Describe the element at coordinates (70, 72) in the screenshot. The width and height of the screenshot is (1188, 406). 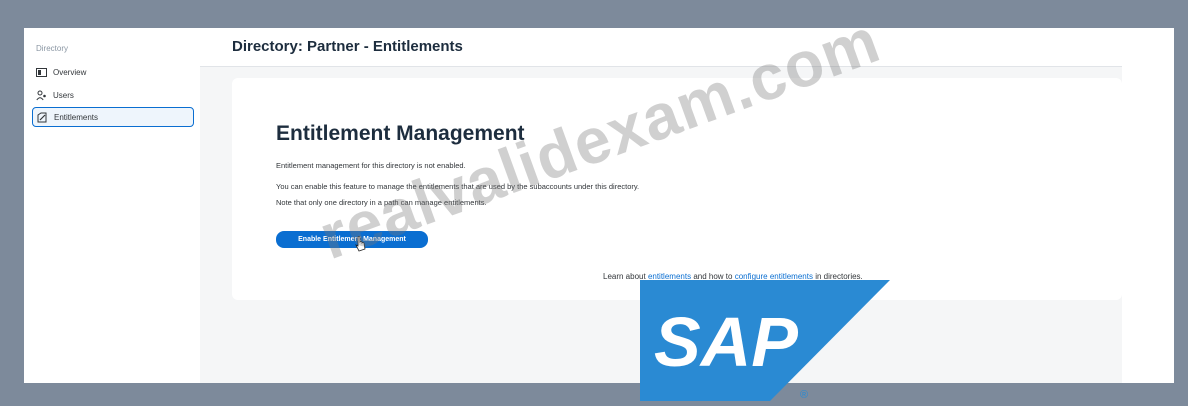
I see `sidebar-item-label: Overview` at that location.